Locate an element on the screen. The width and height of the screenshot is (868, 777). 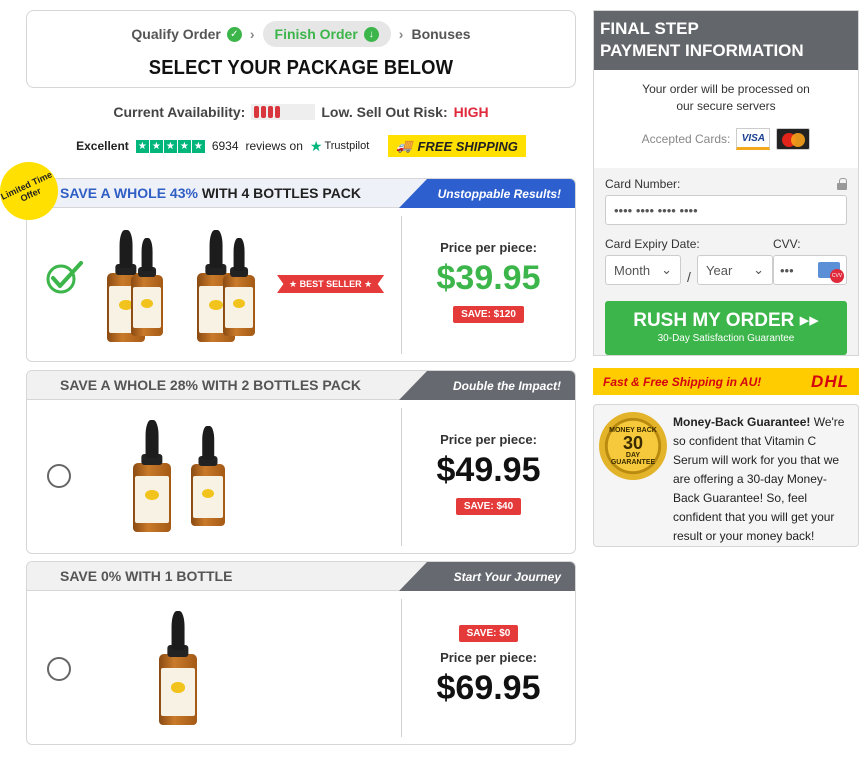
package-title: SAVE 0% WITH 1 BOTTLE is located at coordinates (146, 576).